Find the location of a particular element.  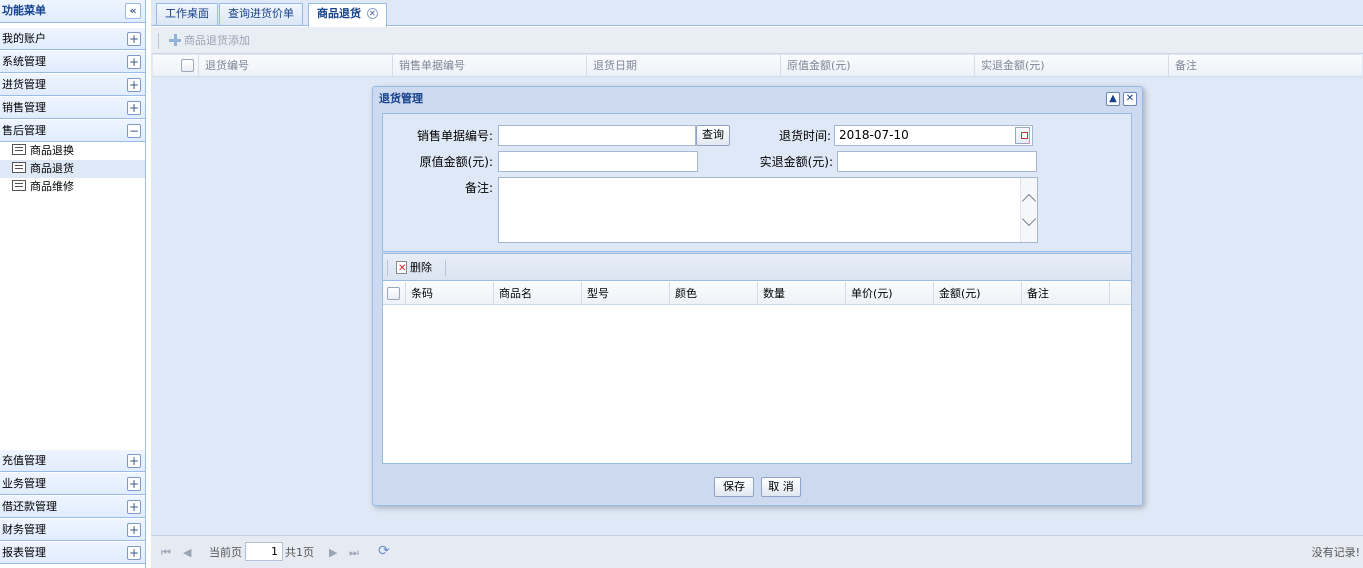

dialog-title: 退货管理 is located at coordinates (401, 98).